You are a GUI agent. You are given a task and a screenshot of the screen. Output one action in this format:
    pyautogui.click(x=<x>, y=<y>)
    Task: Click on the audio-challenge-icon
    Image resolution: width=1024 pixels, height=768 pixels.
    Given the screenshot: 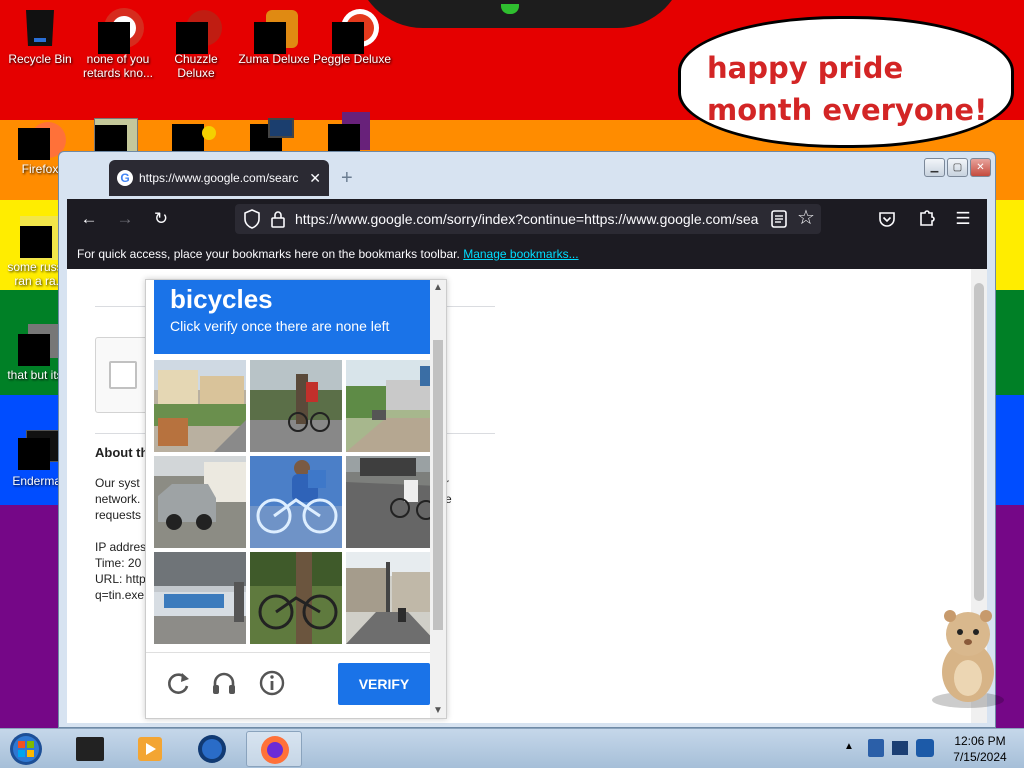 What is the action you would take?
    pyautogui.click(x=224, y=683)
    